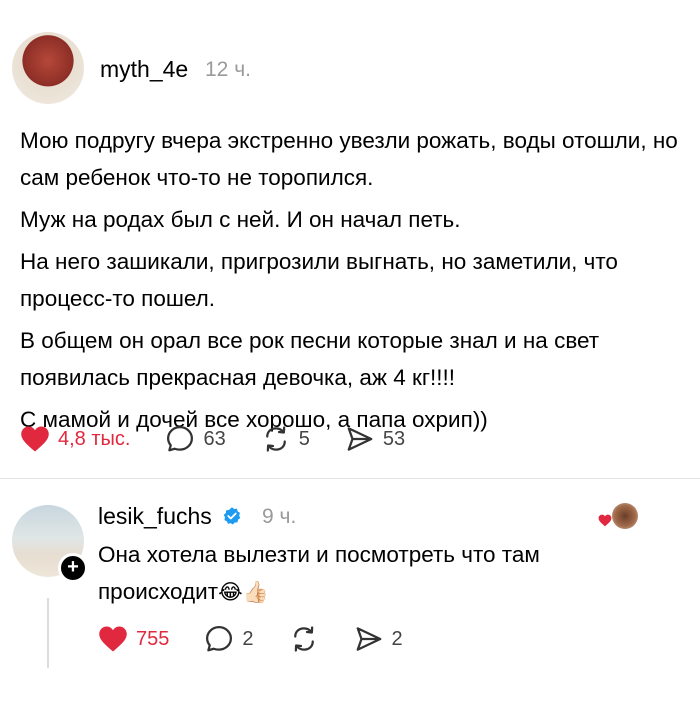 Image resolution: width=700 pixels, height=701 pixels. I want to click on like-button: 4,8 тыс., so click(75, 439).